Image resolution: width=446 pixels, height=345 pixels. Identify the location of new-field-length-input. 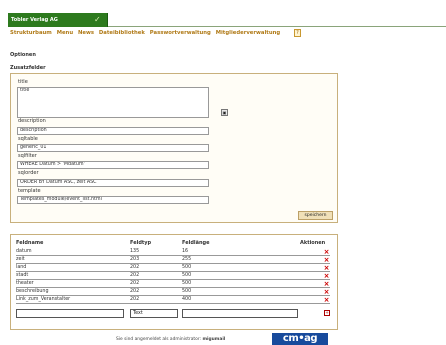
(240, 313).